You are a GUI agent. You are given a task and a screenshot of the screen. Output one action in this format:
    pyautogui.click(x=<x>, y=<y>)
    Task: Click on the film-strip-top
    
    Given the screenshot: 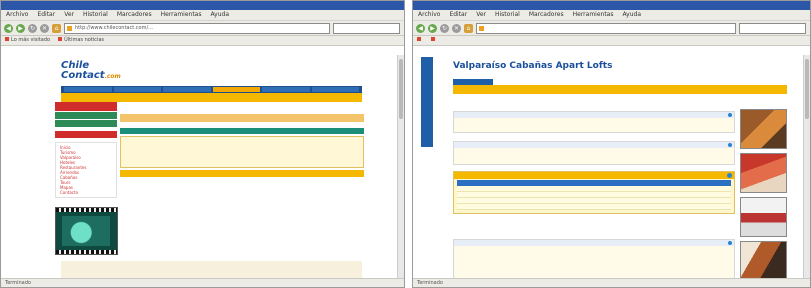 What is the action you would take?
    pyautogui.click(x=86, y=210)
    